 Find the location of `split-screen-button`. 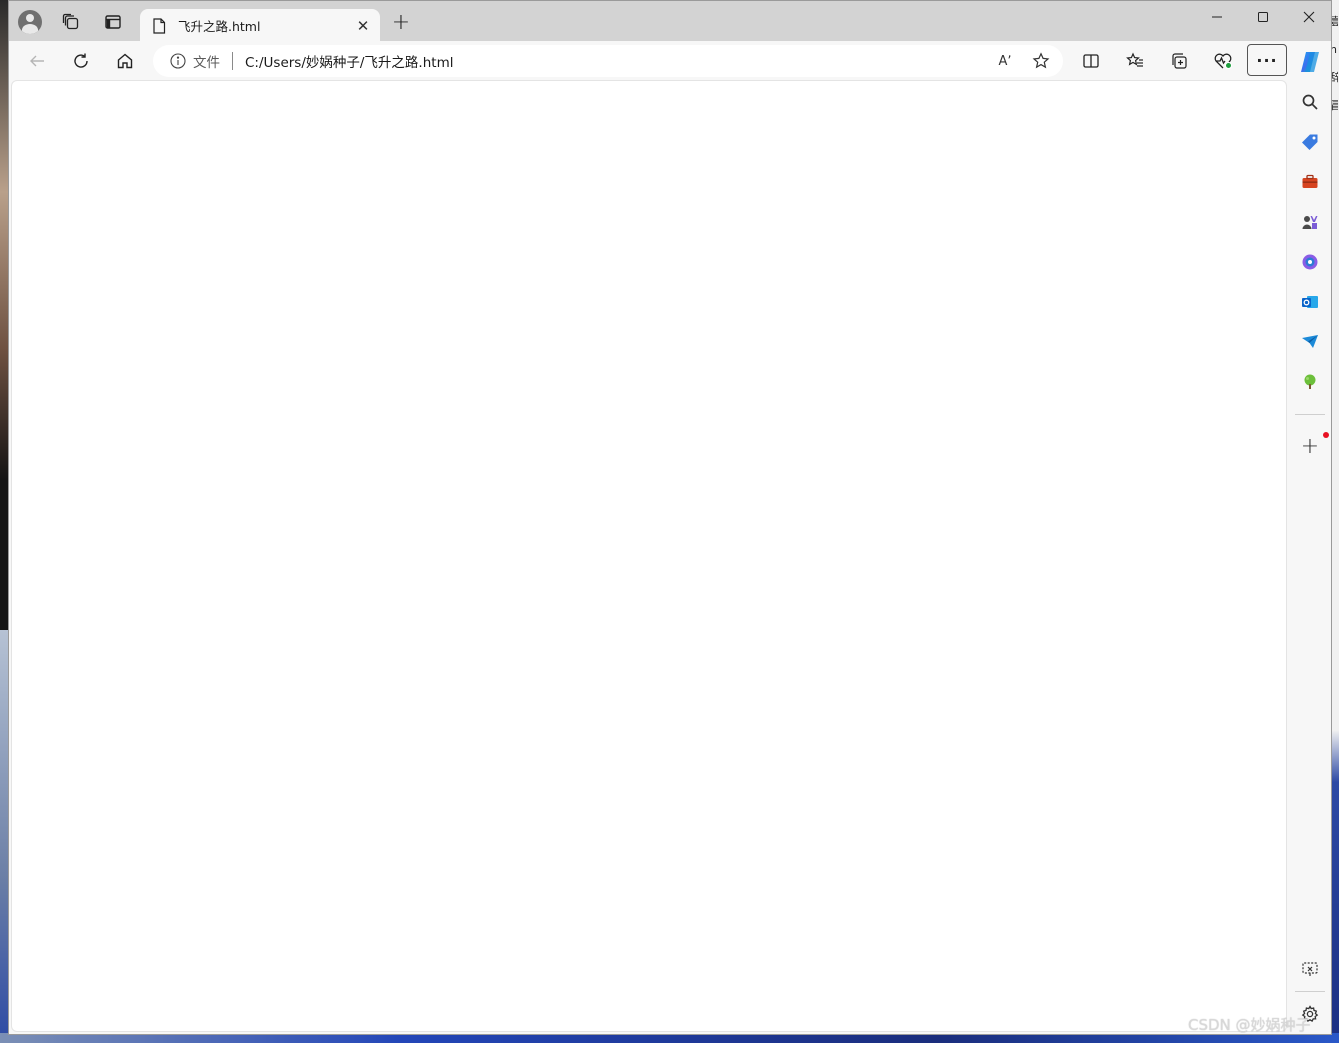

split-screen-button is located at coordinates (1091, 61).